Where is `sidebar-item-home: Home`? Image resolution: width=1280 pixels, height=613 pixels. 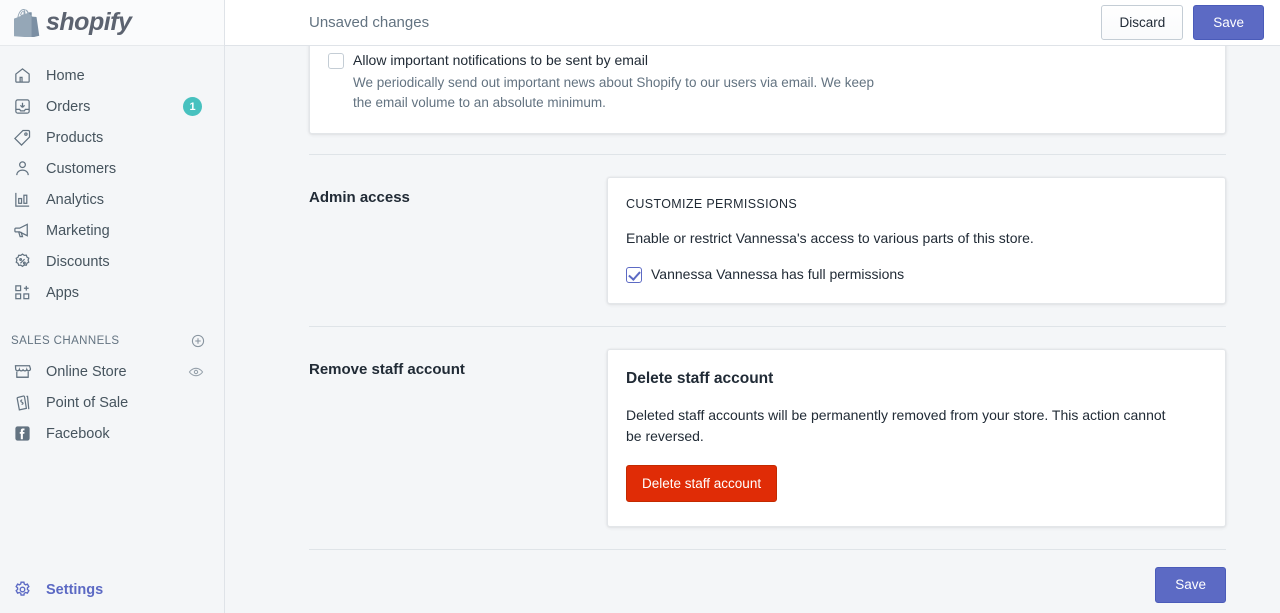
sidebar-item-home: Home is located at coordinates (112, 75).